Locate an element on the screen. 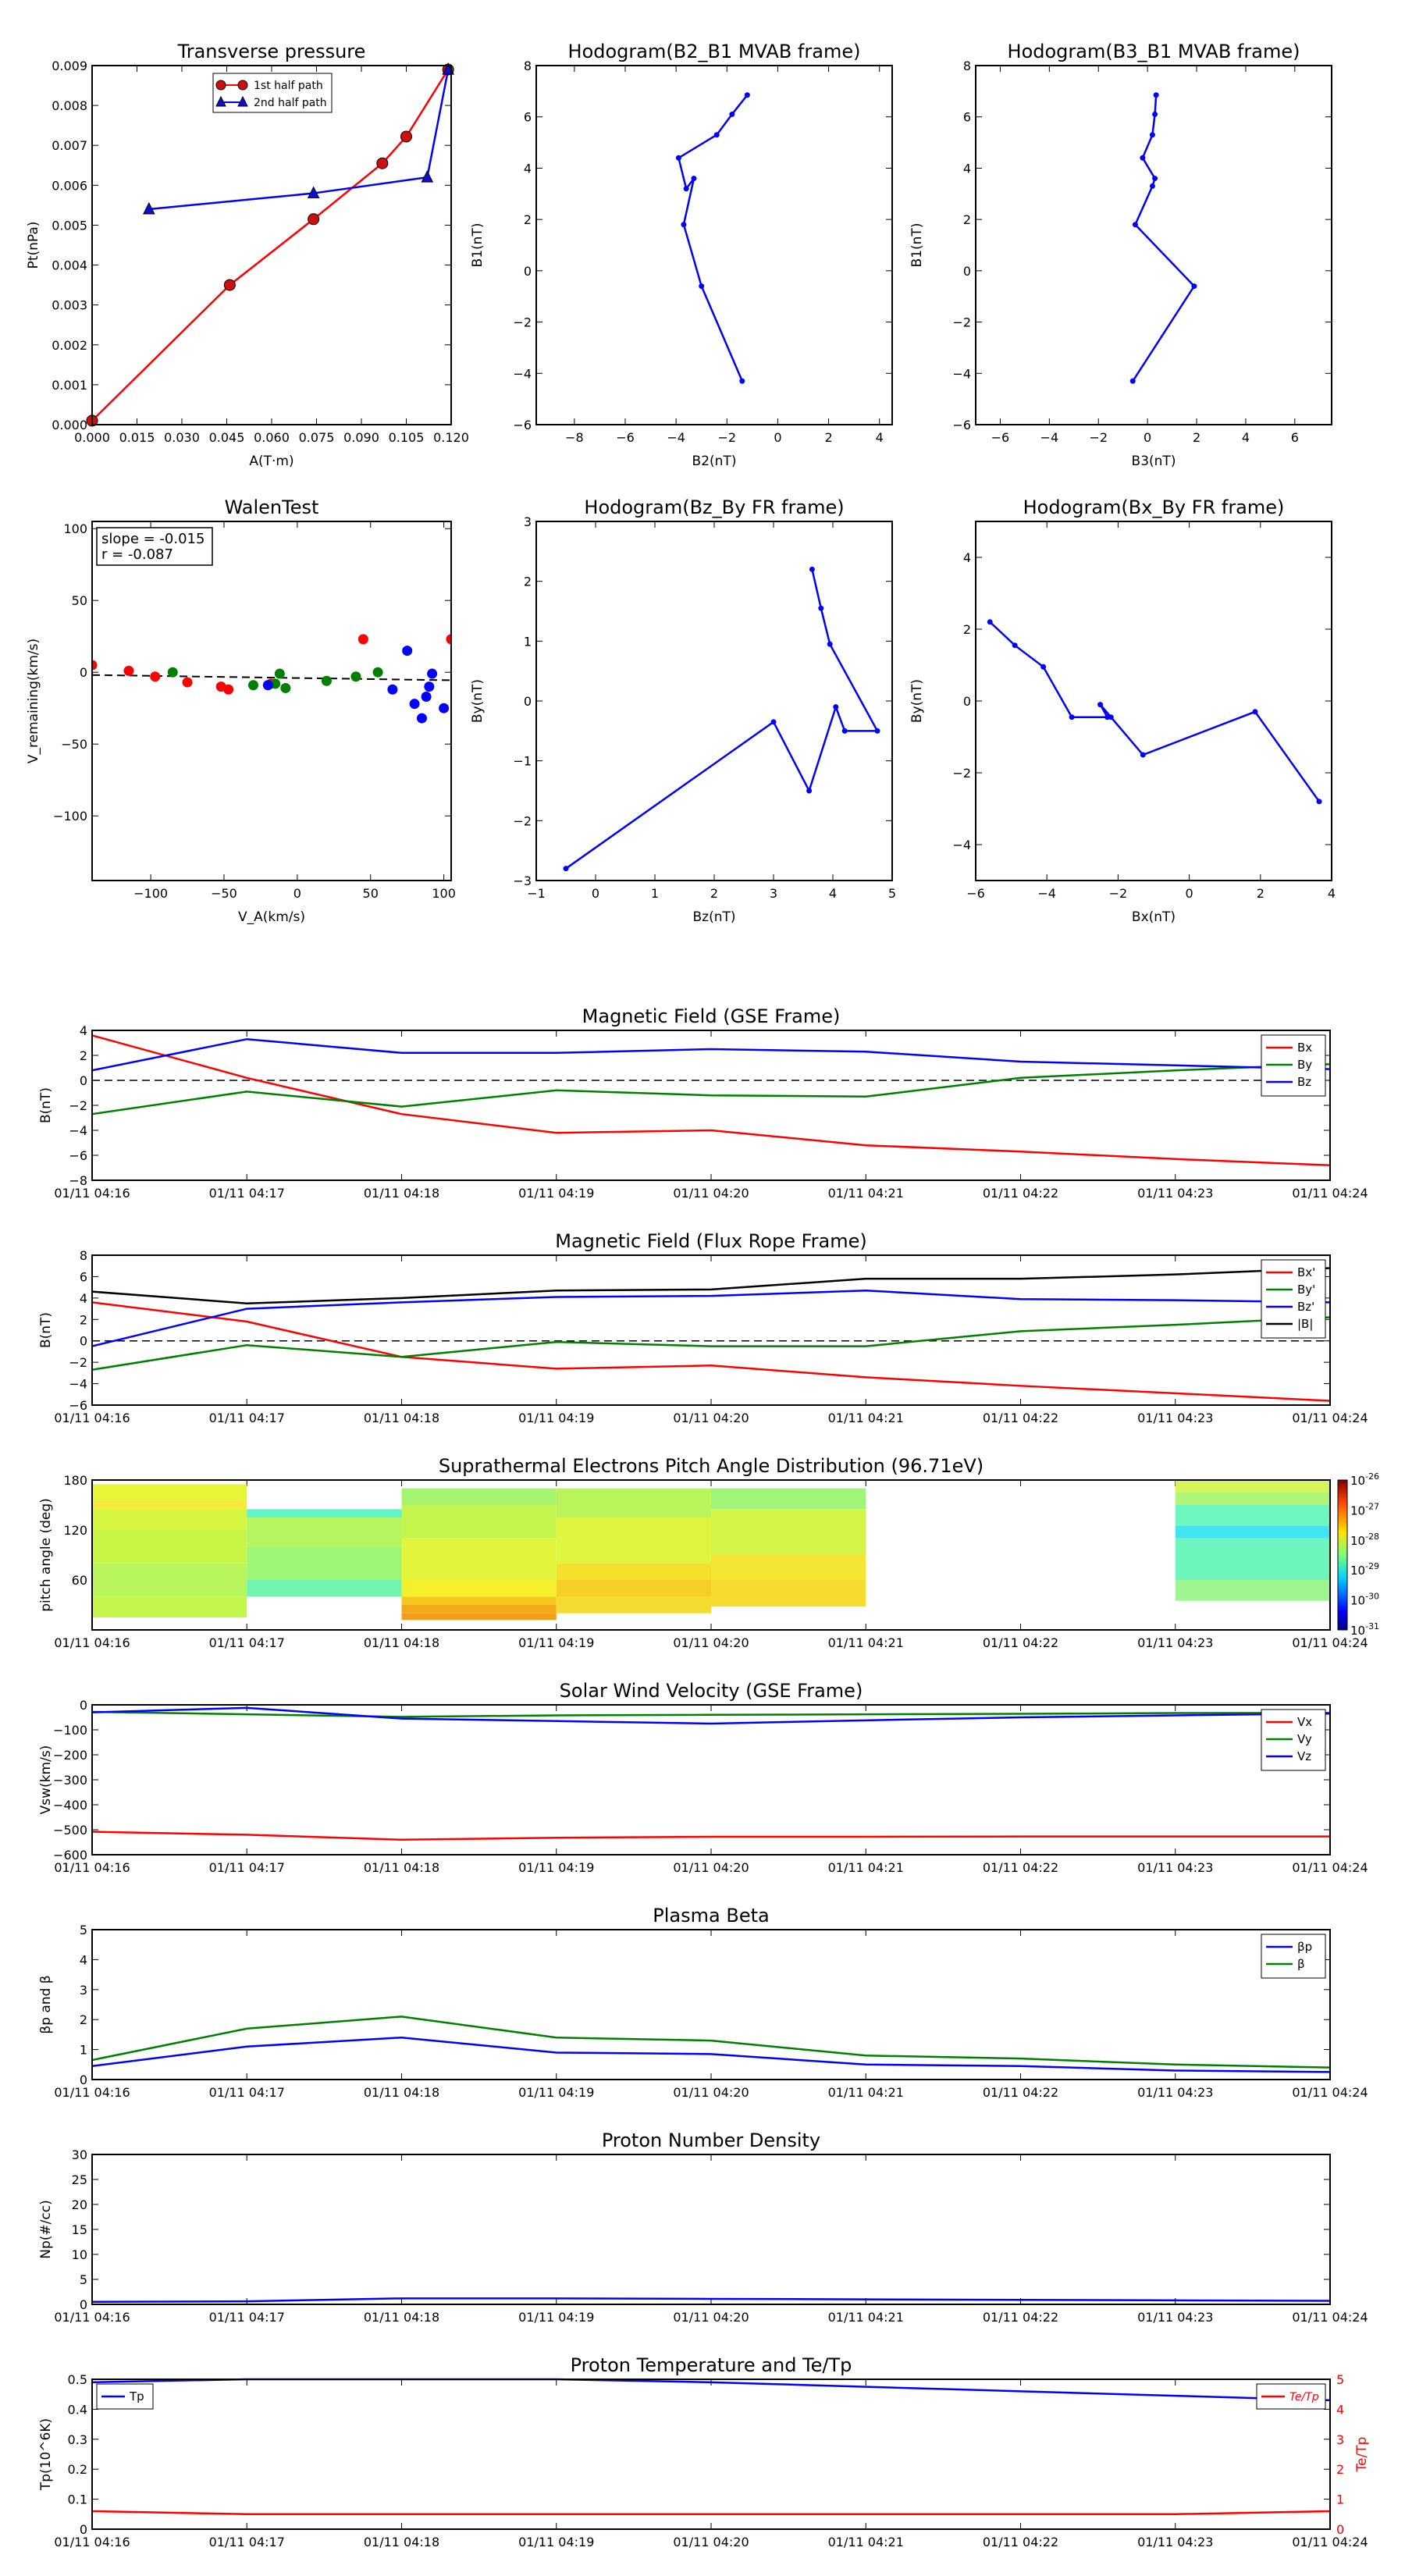  tp-xtick-label: 01/11 04:20 is located at coordinates (711, 2542).